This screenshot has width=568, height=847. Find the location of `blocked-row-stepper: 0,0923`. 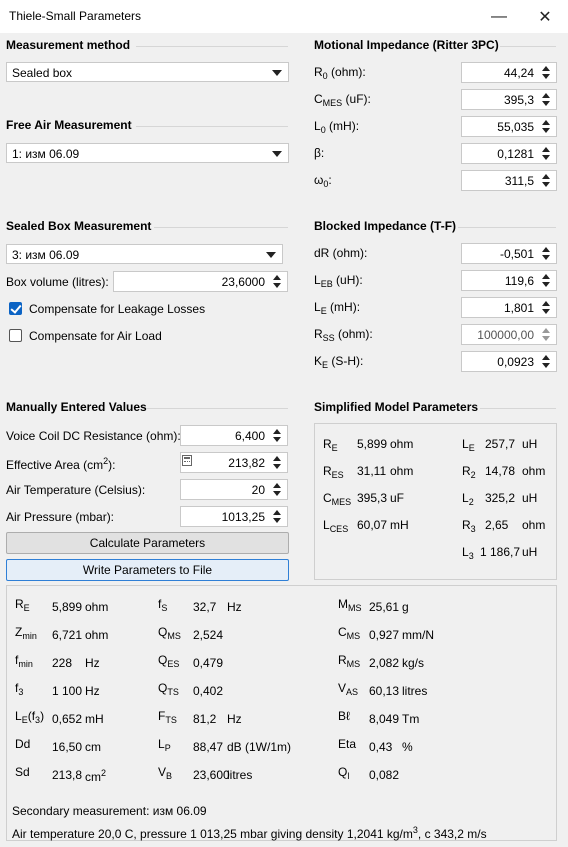

blocked-row-stepper: 0,0923 is located at coordinates (509, 361).